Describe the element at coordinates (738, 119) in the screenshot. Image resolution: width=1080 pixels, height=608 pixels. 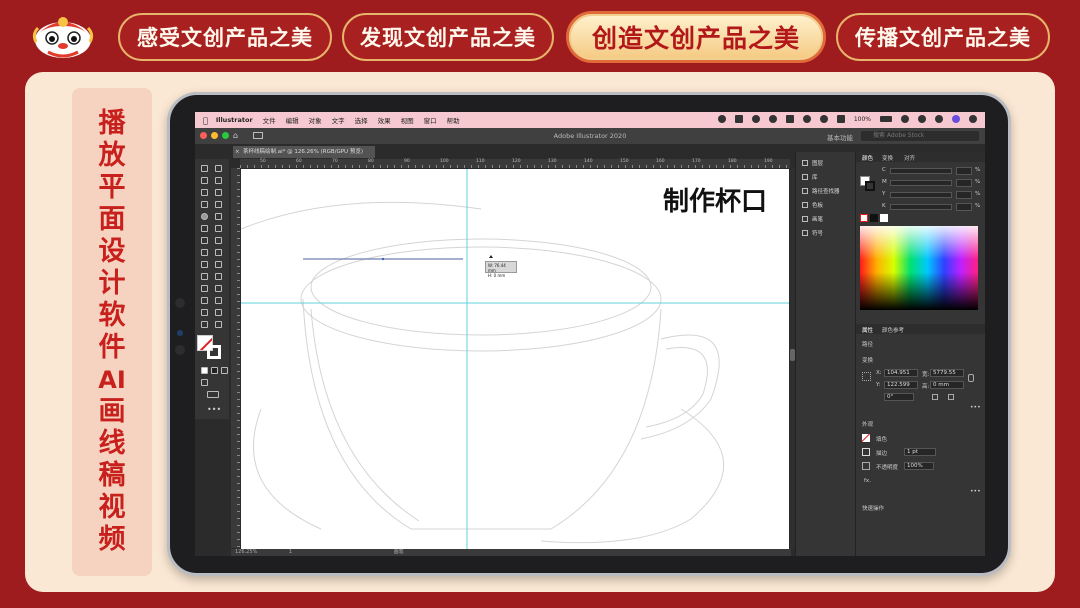
I see `wechat-icon` at that location.